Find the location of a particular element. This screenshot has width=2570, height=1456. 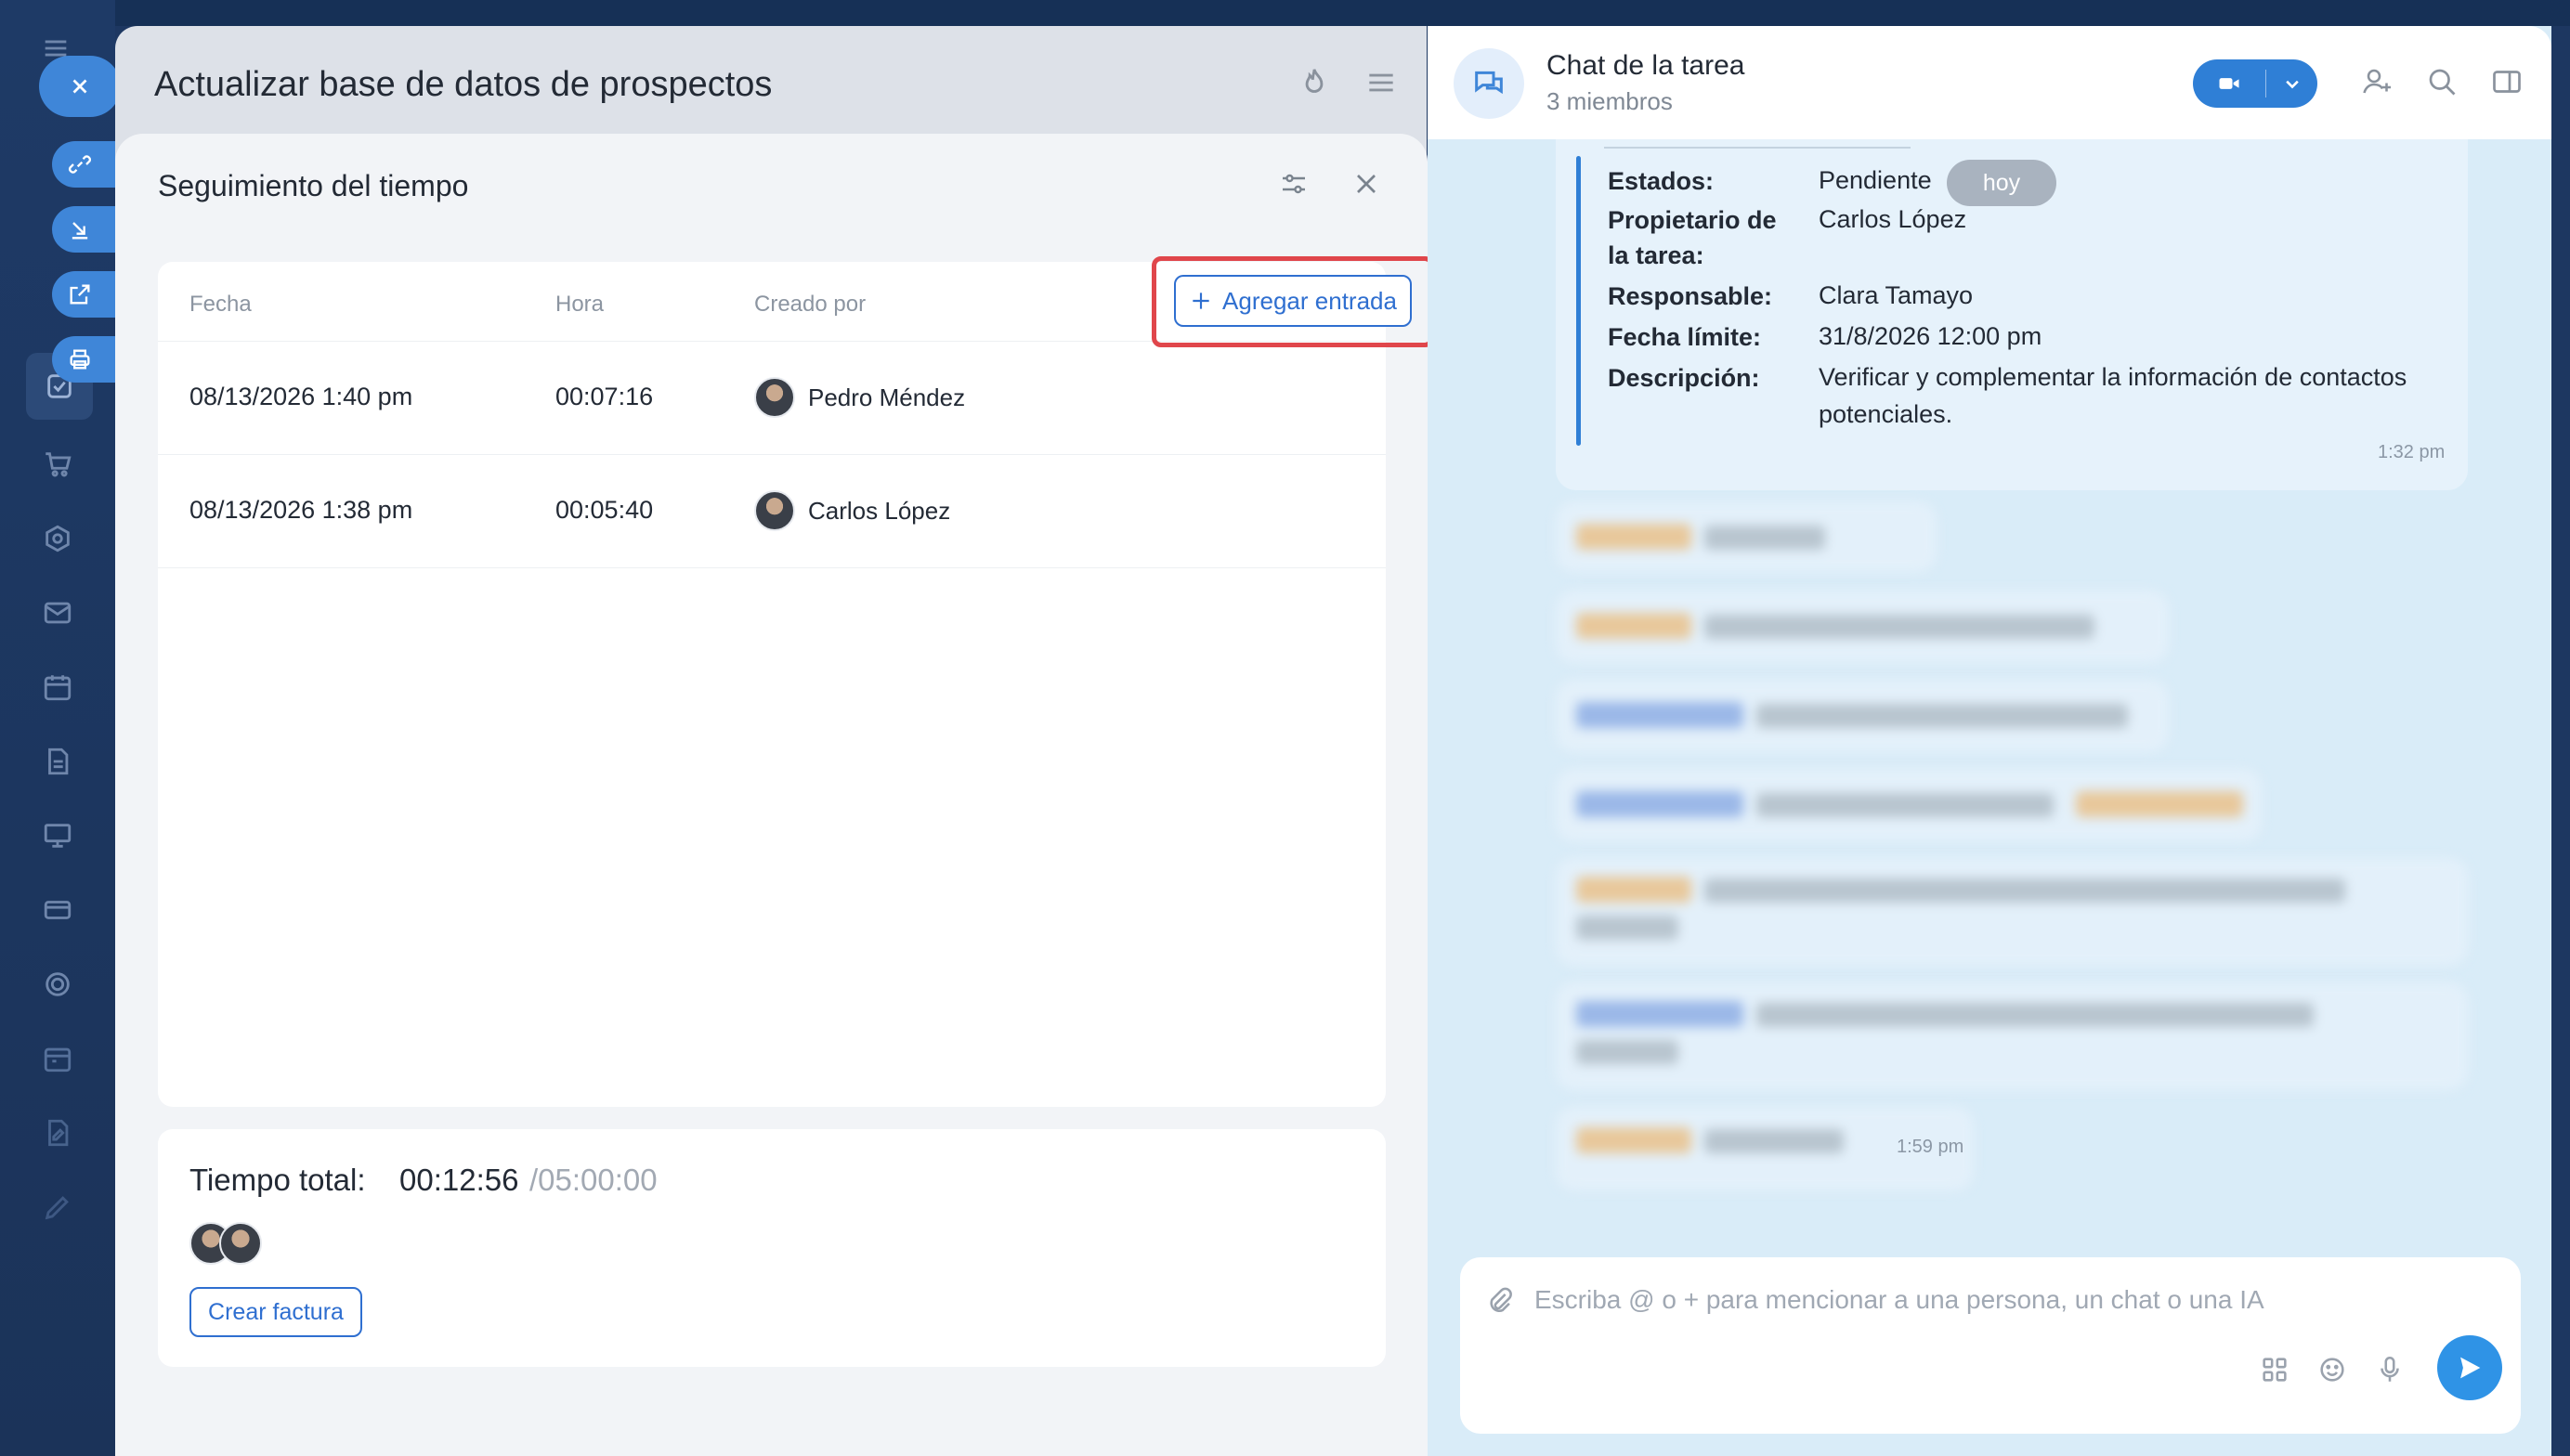

row-date: 08/13/2026 1:38 pm is located at coordinates (301, 510).